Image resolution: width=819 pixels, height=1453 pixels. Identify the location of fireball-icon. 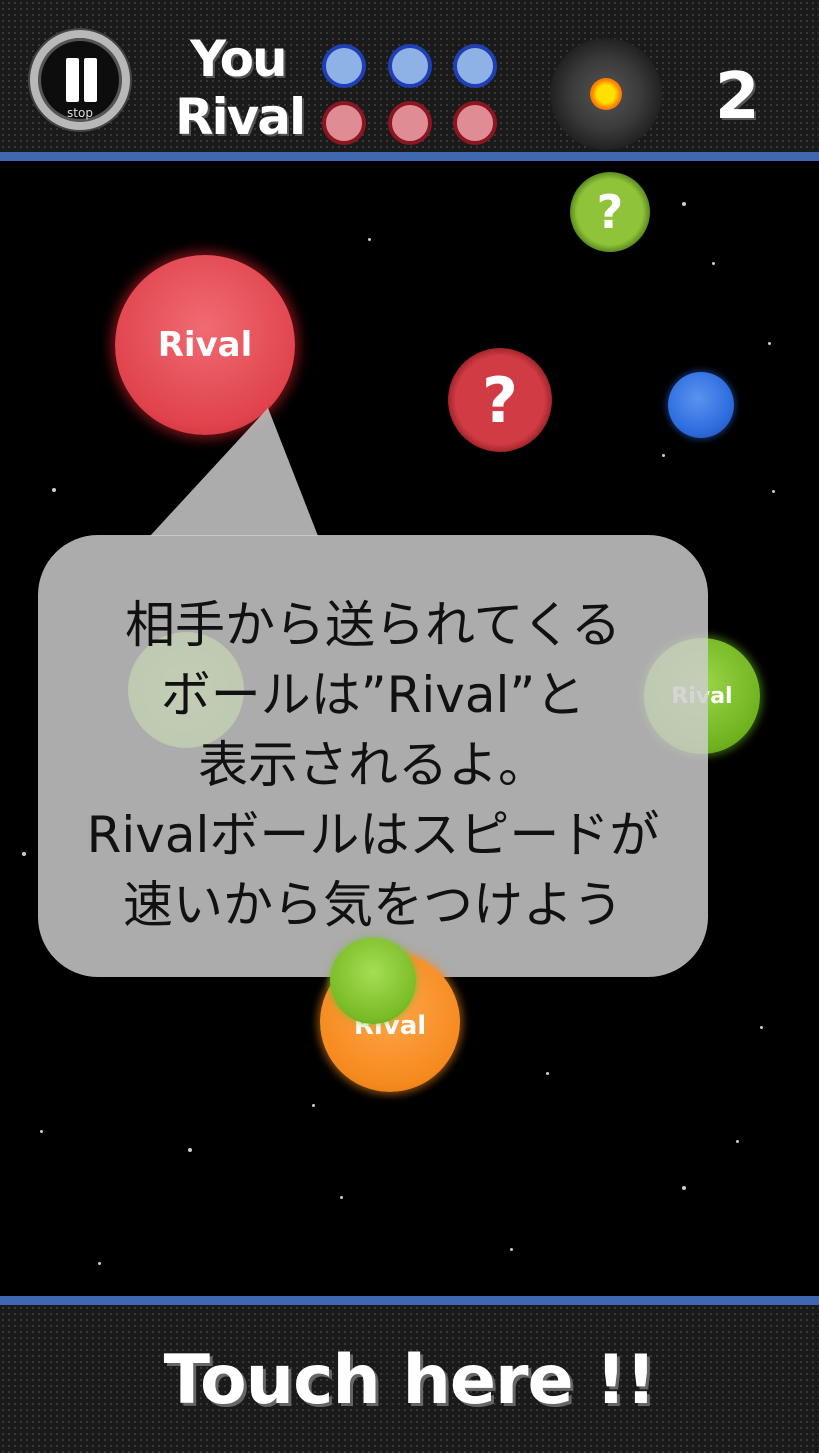
(606, 94).